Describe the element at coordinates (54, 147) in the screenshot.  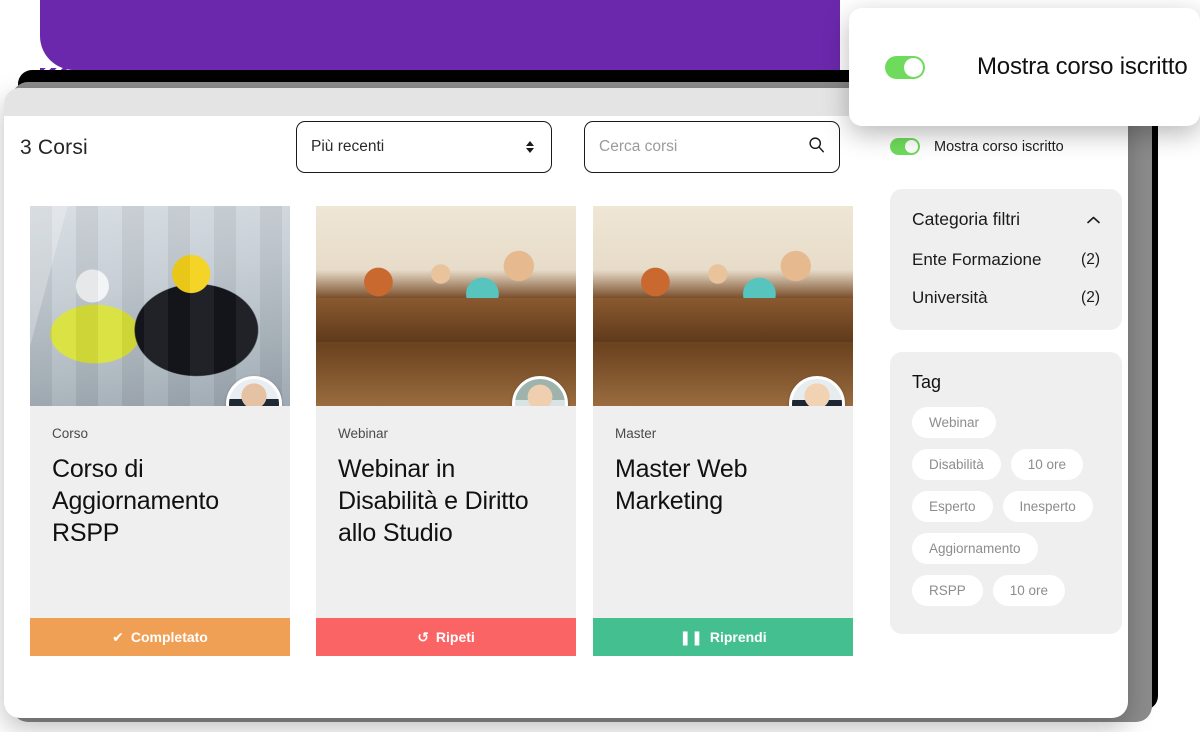
I see `course-count-label: 3 Corsi` at that location.